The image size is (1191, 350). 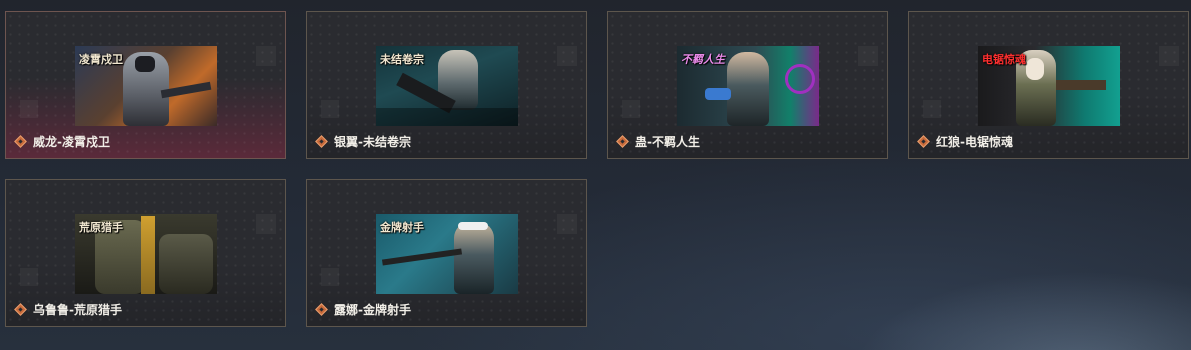 I want to click on skin-thumbnail: 未结卷宗, so click(x=447, y=86).